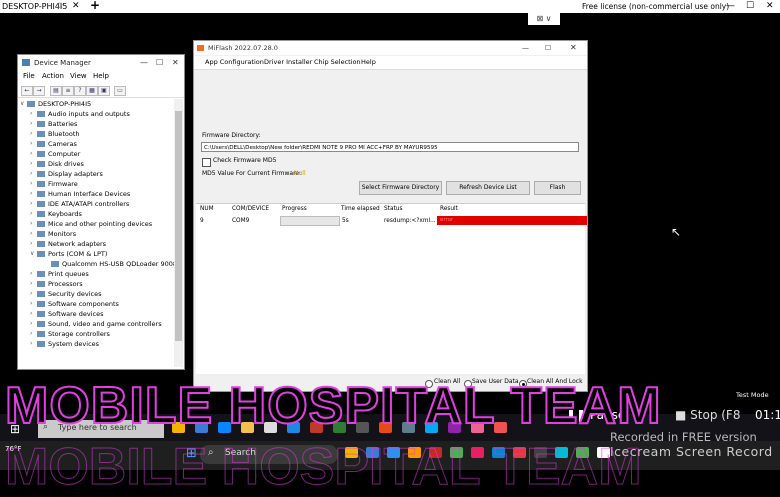 This screenshot has width=780, height=497. I want to click on update-driver-icon: ▣, so click(104, 91).